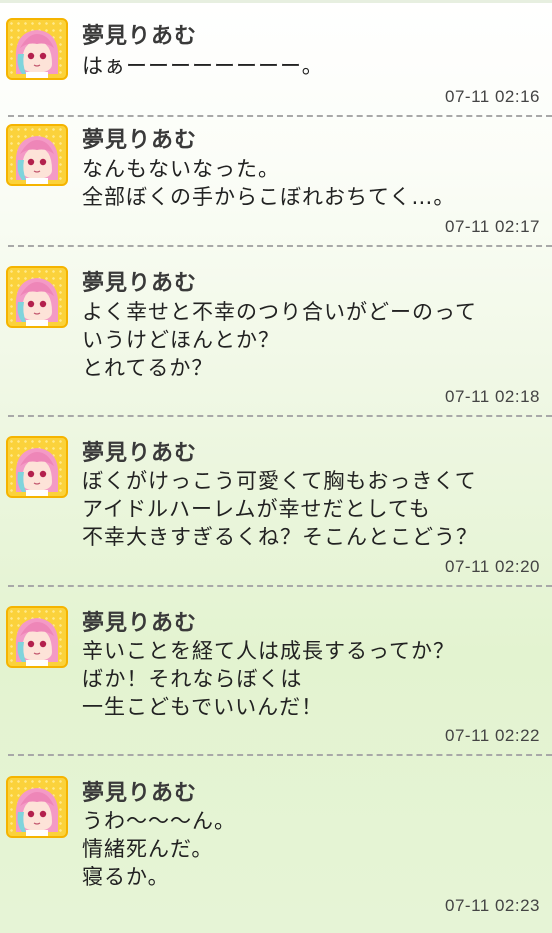 The width and height of the screenshot is (552, 933). I want to click on message-line: いうけどほんとか？, so click(181, 340).